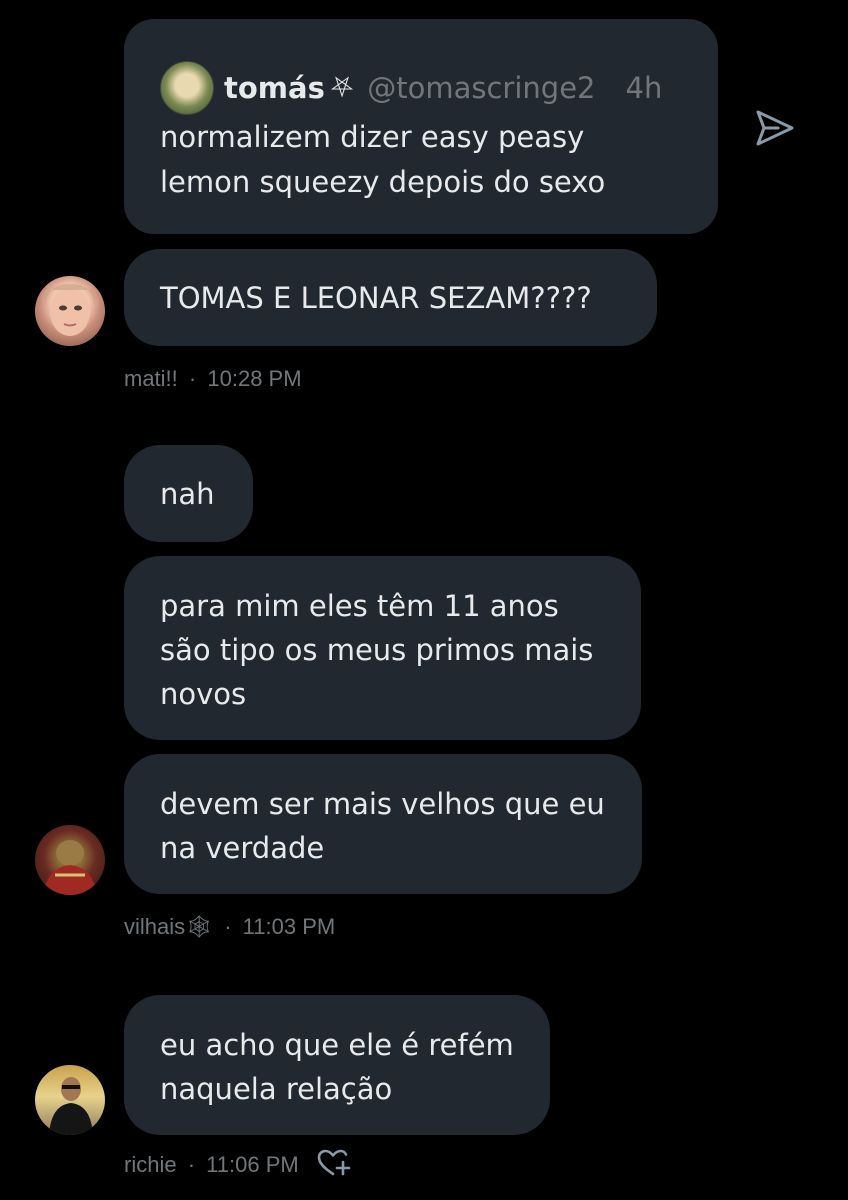 The height and width of the screenshot is (1200, 848). What do you see at coordinates (775, 128) in the screenshot?
I see `share-icon` at bounding box center [775, 128].